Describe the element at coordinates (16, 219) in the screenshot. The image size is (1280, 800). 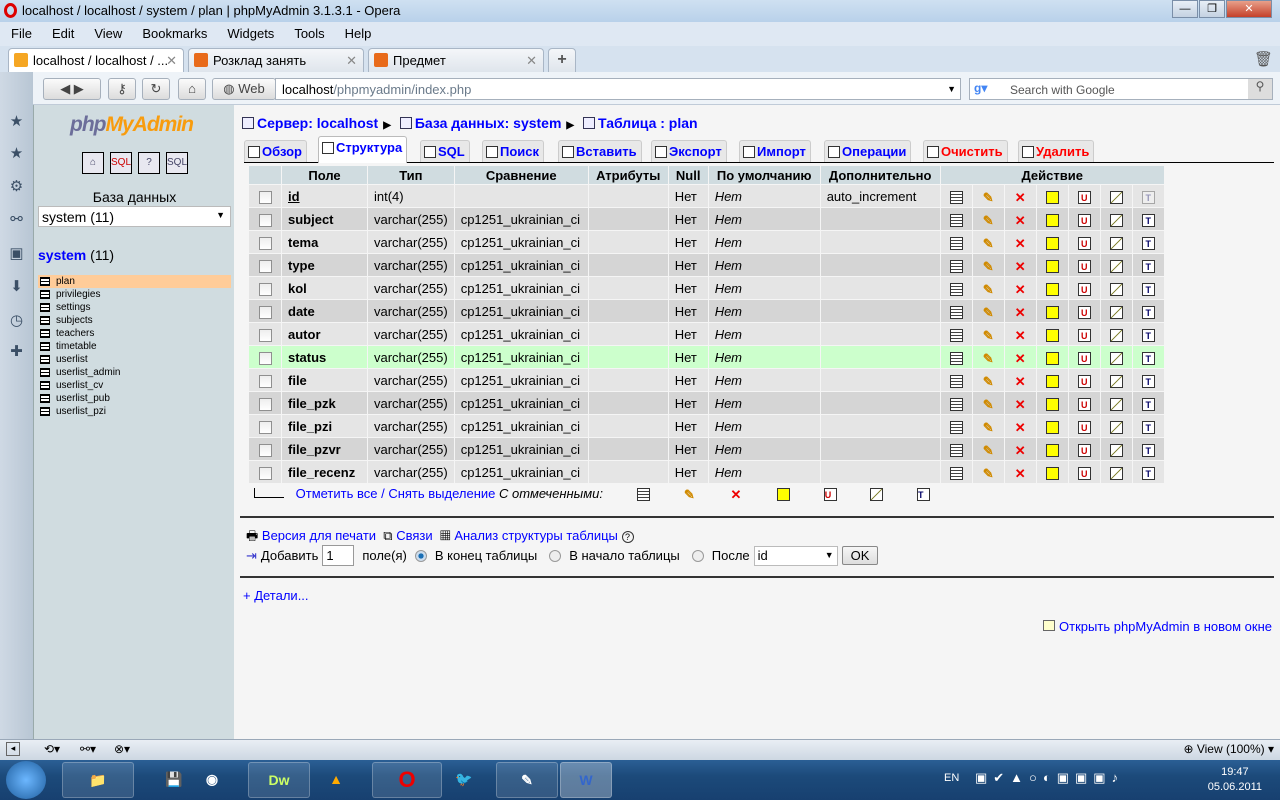
I see `links-panel-icon: ⚯` at that location.